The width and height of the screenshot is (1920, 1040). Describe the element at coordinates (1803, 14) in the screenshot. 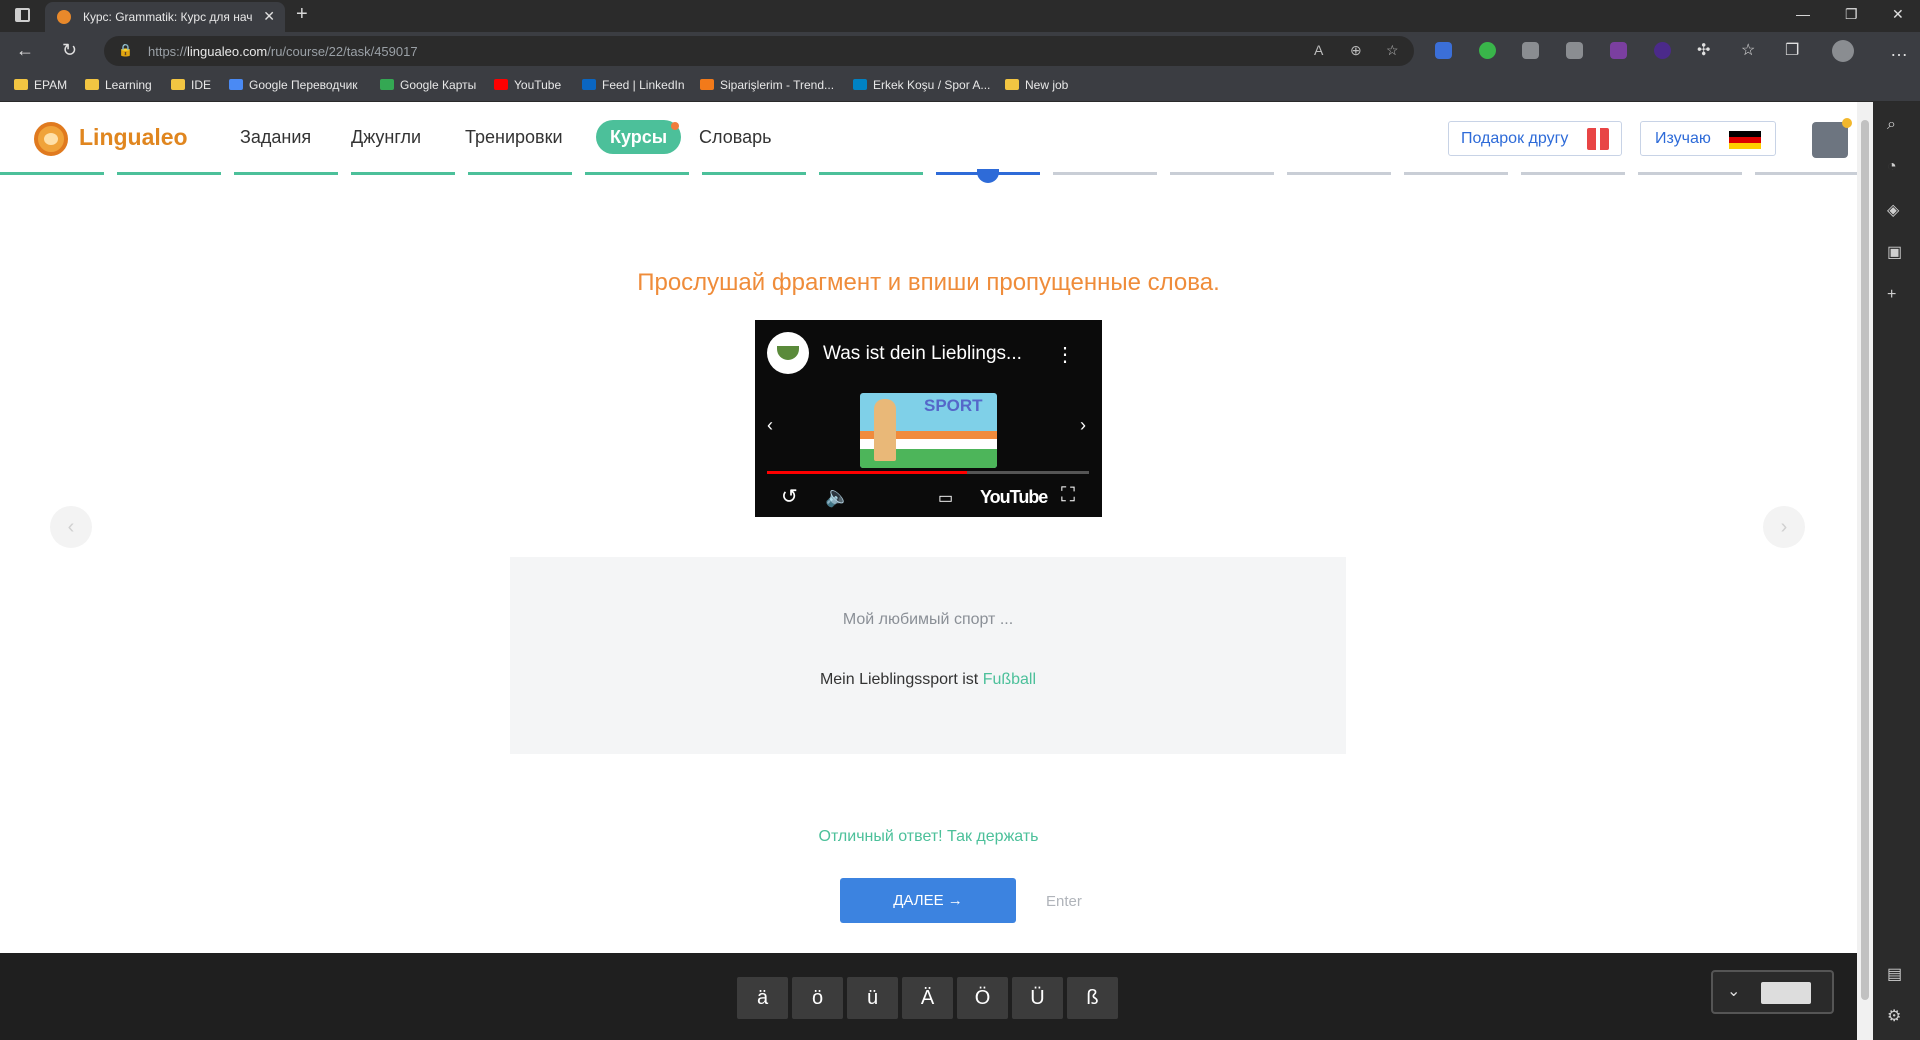

I see `minimize-icon: —` at that location.